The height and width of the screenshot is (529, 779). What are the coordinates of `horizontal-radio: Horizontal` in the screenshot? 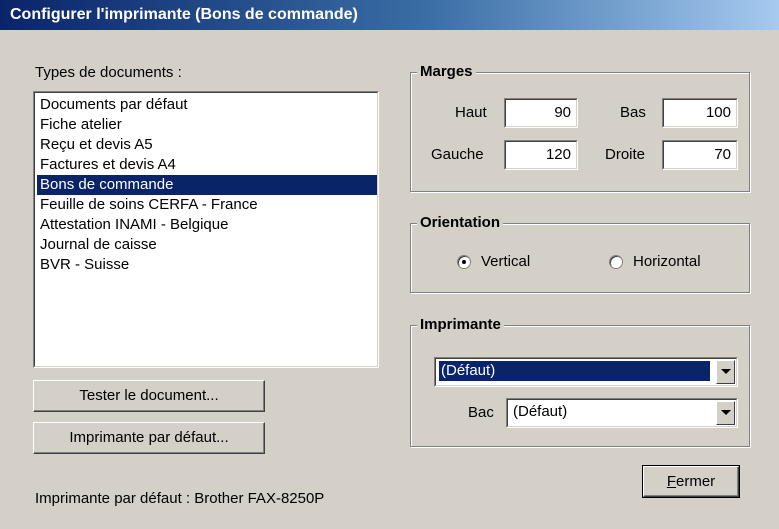 It's located at (655, 261).